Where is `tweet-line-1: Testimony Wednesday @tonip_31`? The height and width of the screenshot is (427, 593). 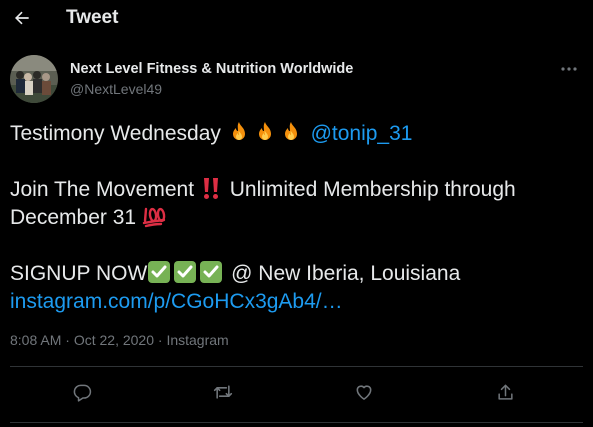
tweet-line-1: Testimony Wednesday @tonip_31 is located at coordinates (297, 134).